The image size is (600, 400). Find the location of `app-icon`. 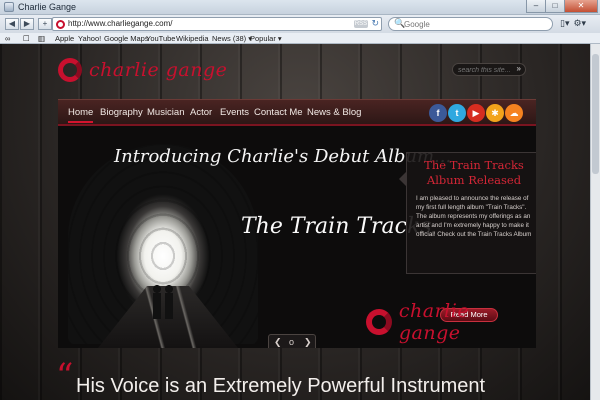

app-icon is located at coordinates (9, 7).